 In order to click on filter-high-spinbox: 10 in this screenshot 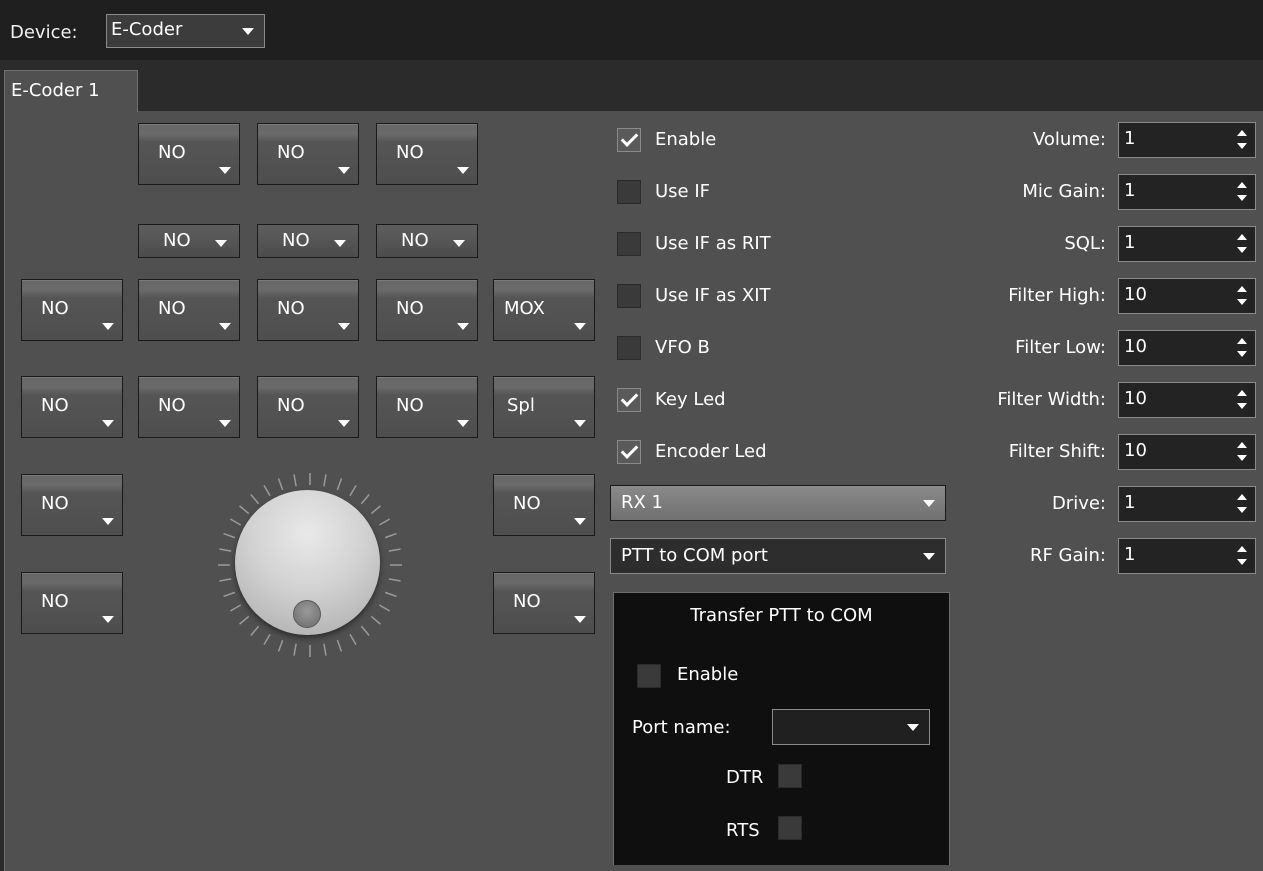, I will do `click(1187, 296)`.